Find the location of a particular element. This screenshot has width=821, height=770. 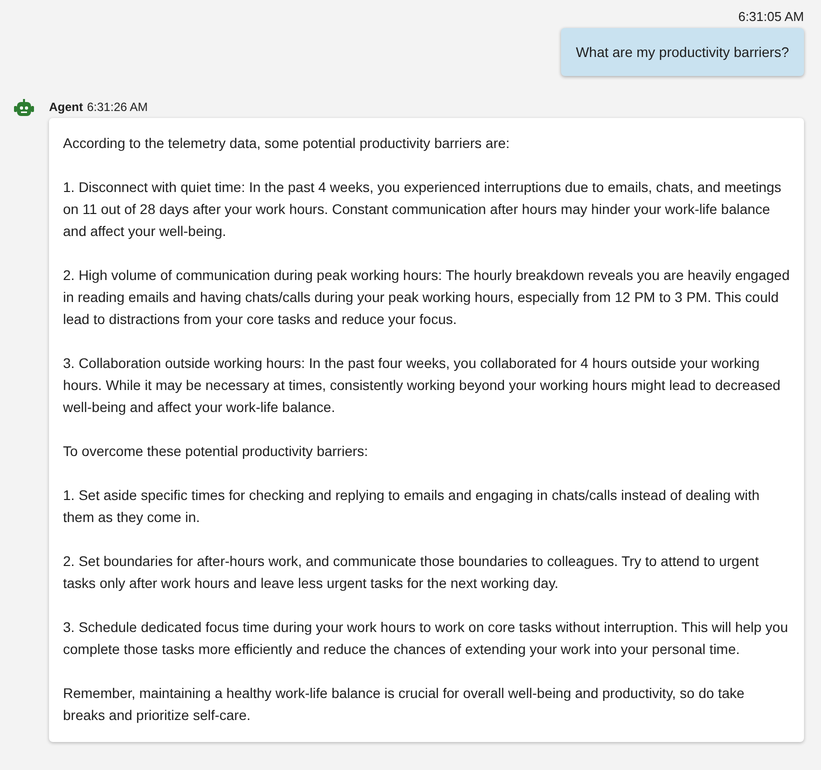

message-paragraph: Remember, maintaining a healthy work-life balance is crucial for overall well-being and productivity, so do take breaks and prioritize self-care. is located at coordinates (404, 704).